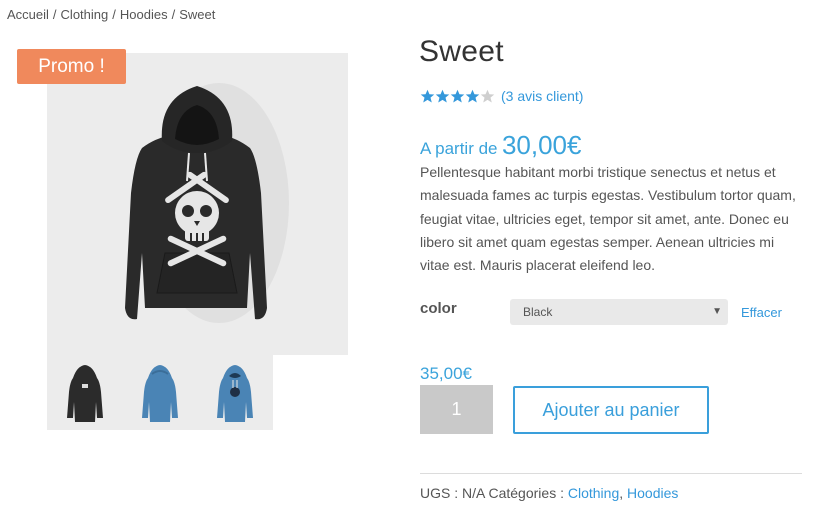  What do you see at coordinates (487, 95) in the screenshot?
I see `star-empty-icon` at bounding box center [487, 95].